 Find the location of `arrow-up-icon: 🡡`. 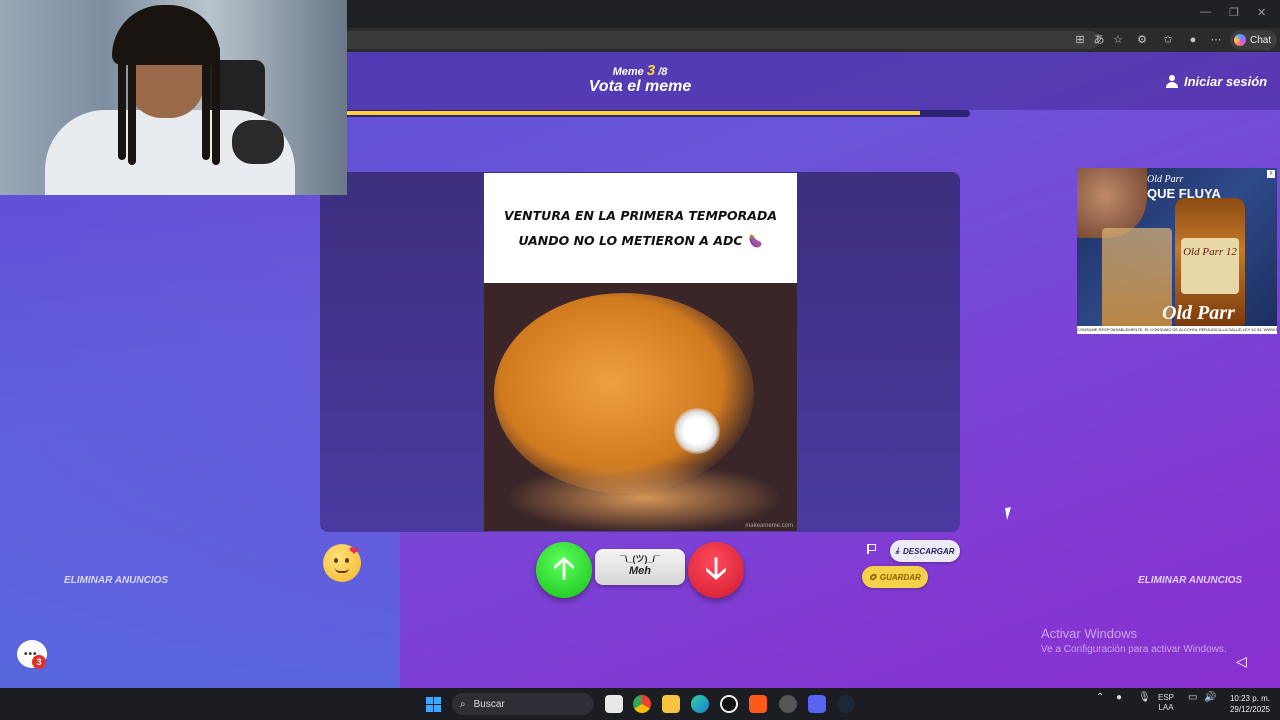

arrow-up-icon: 🡡 is located at coordinates (564, 568).